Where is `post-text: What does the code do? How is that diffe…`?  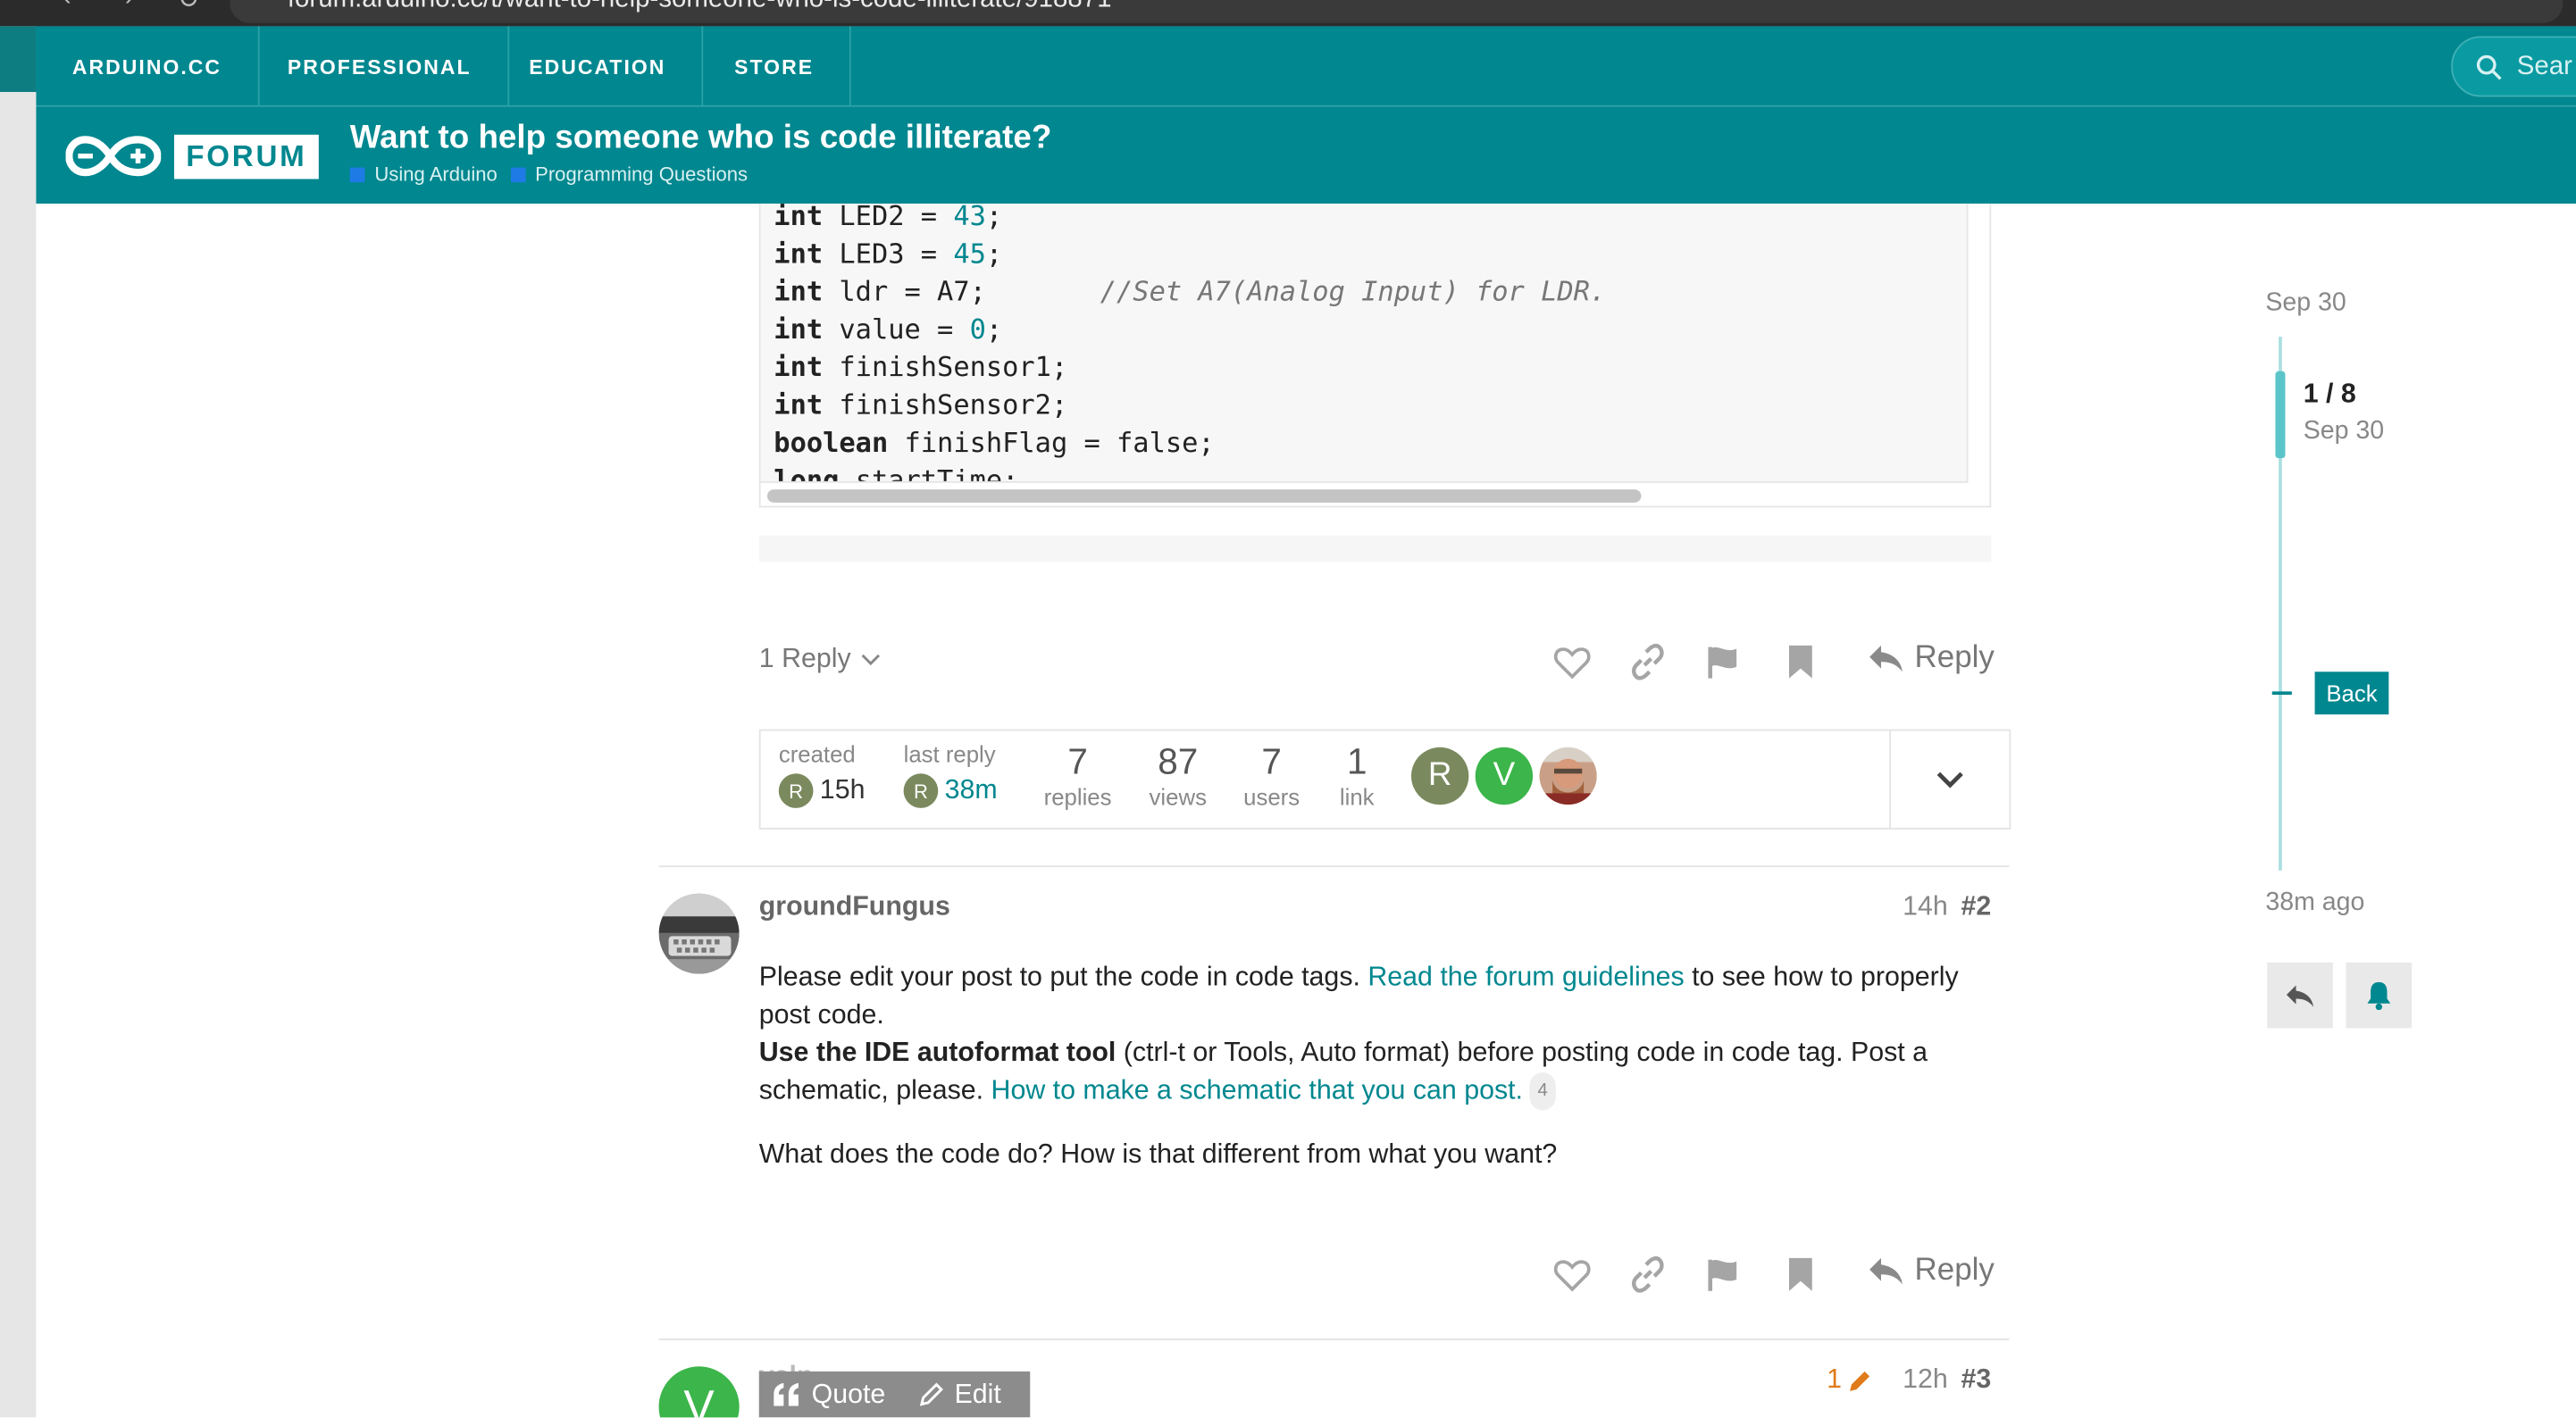
post-text: What does the code do? How is that diffe… is located at coordinates (1158, 1154).